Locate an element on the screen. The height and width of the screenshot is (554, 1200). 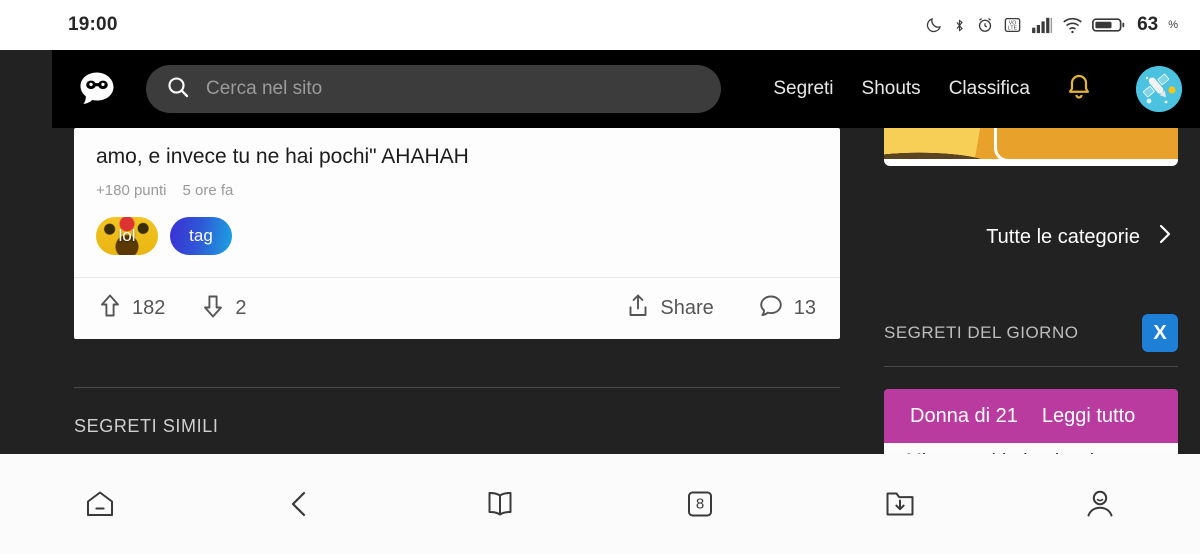
share-button: Share is located at coordinates (670, 308).